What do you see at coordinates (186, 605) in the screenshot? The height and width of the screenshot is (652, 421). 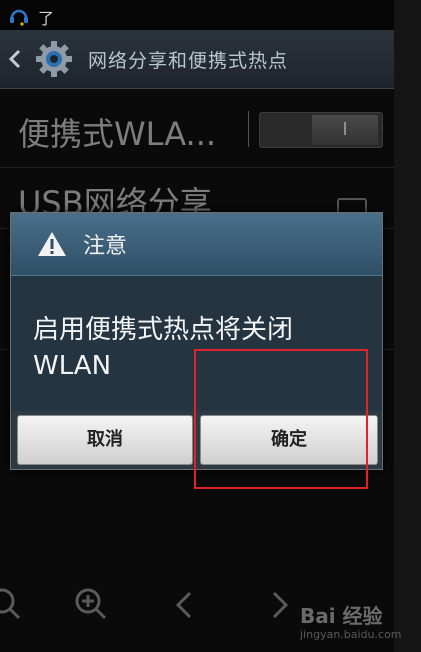 I see `previous-icon` at bounding box center [186, 605].